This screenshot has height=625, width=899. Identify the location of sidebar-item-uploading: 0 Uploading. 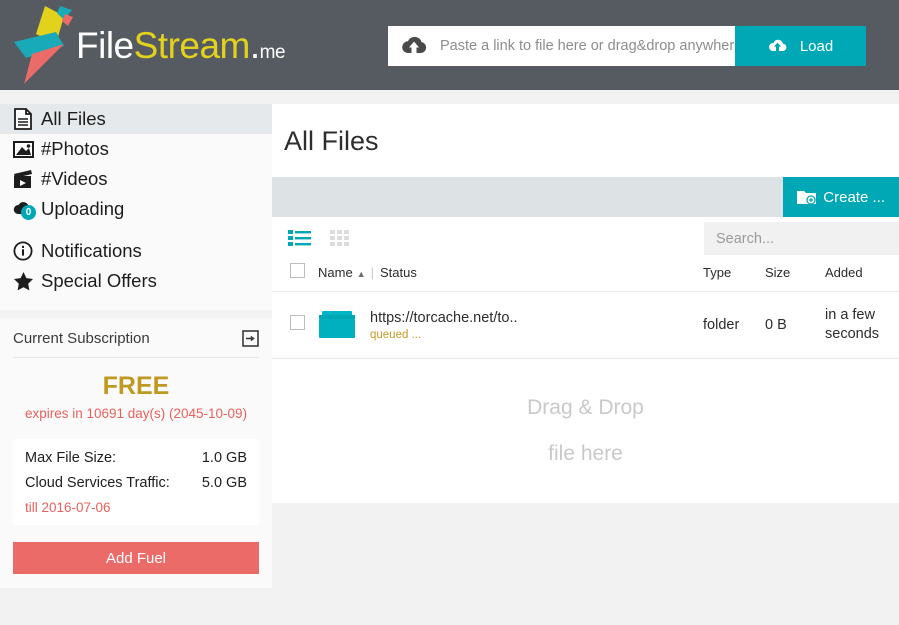
(136, 209).